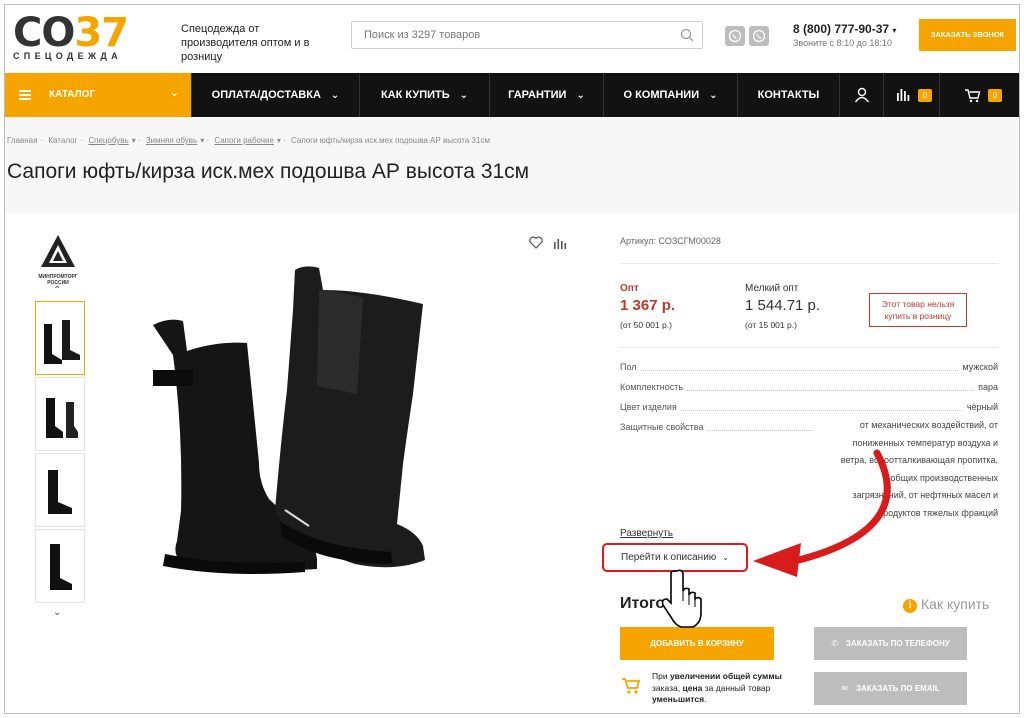  What do you see at coordinates (560, 243) in the screenshot?
I see `compare-add-icon` at bounding box center [560, 243].